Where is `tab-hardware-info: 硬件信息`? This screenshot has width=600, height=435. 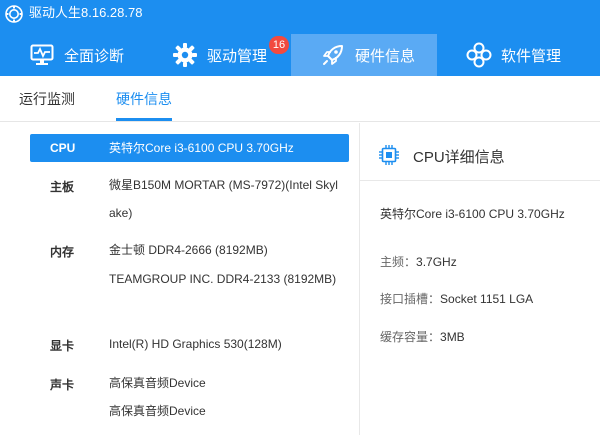 tab-hardware-info: 硬件信息 is located at coordinates (364, 55).